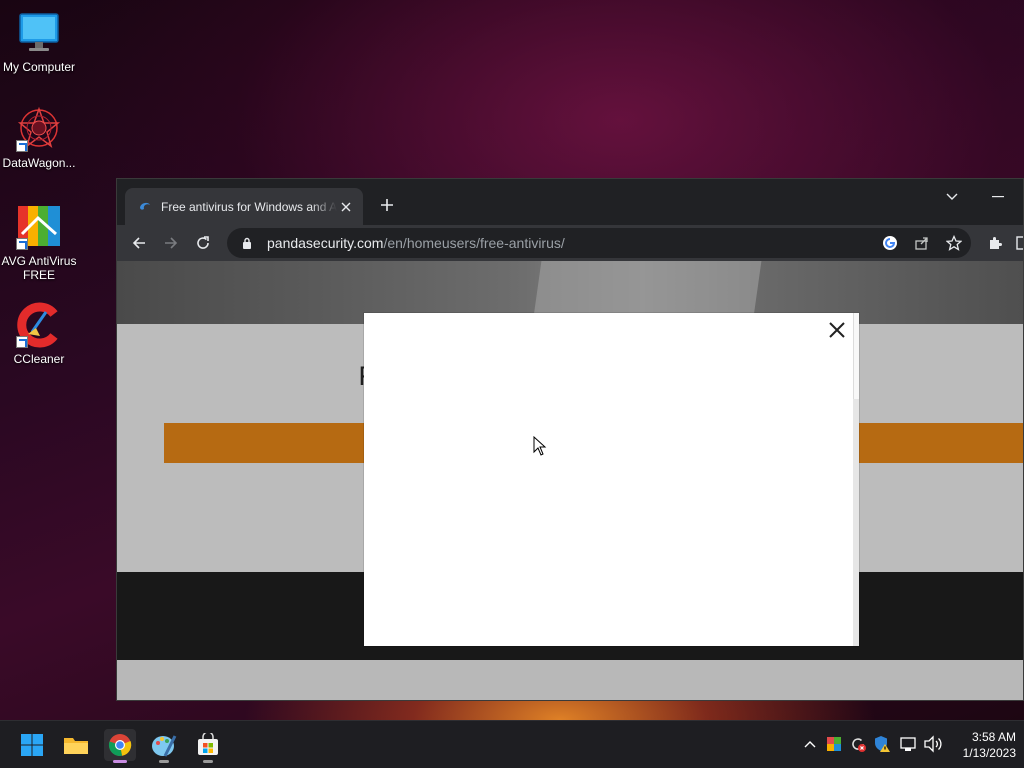  What do you see at coordinates (39, 325) in the screenshot?
I see `ccleaner-icon` at bounding box center [39, 325].